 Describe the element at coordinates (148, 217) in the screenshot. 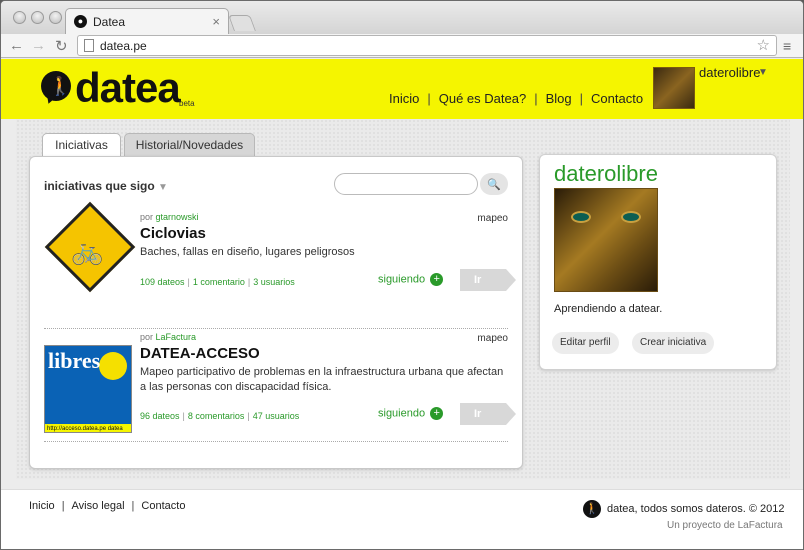

I see `author-prefix: por` at that location.